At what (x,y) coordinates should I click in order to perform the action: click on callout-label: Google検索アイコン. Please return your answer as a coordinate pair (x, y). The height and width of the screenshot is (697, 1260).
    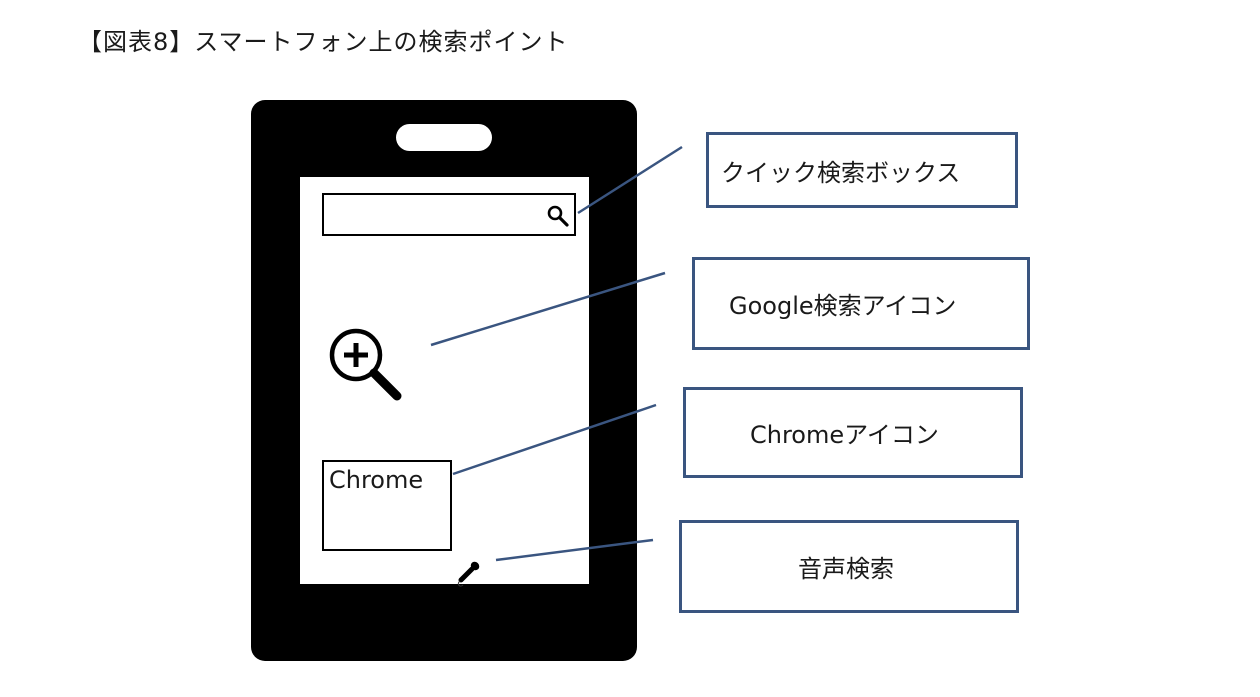
    Looking at the image, I should click on (843, 306).